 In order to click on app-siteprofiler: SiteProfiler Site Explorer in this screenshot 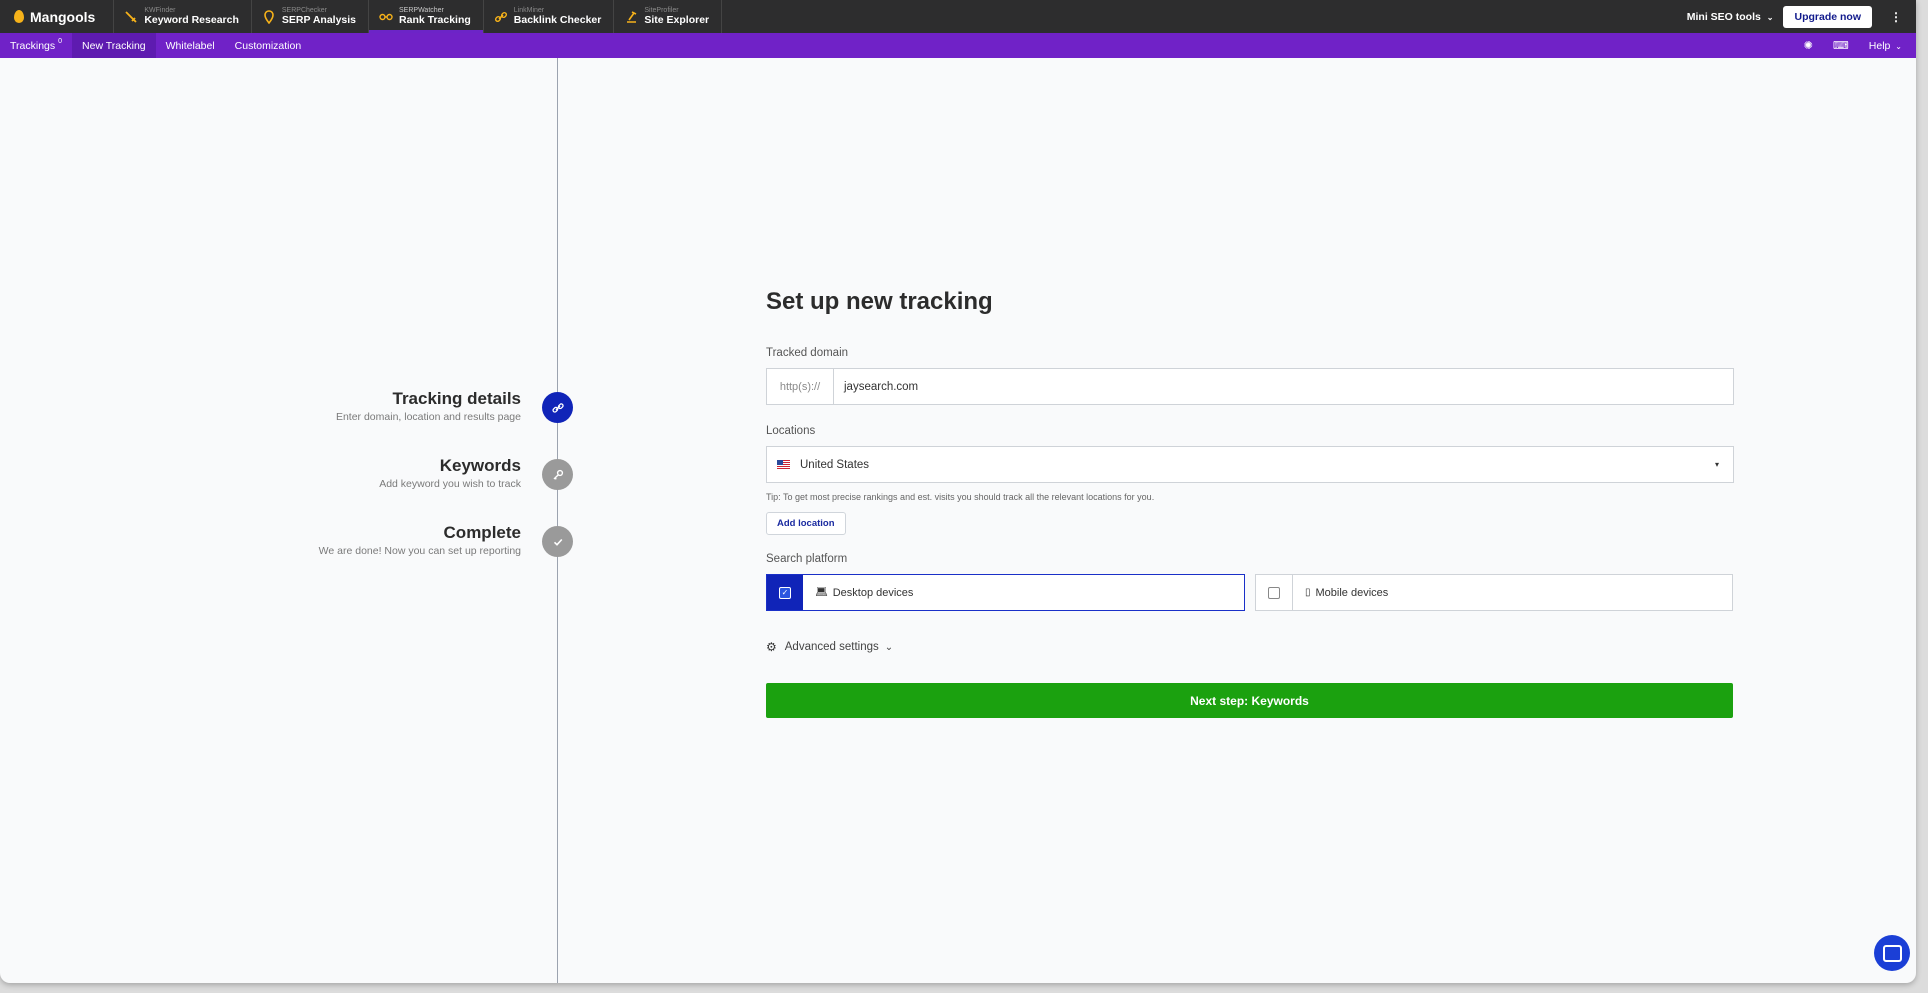, I will do `click(668, 16)`.